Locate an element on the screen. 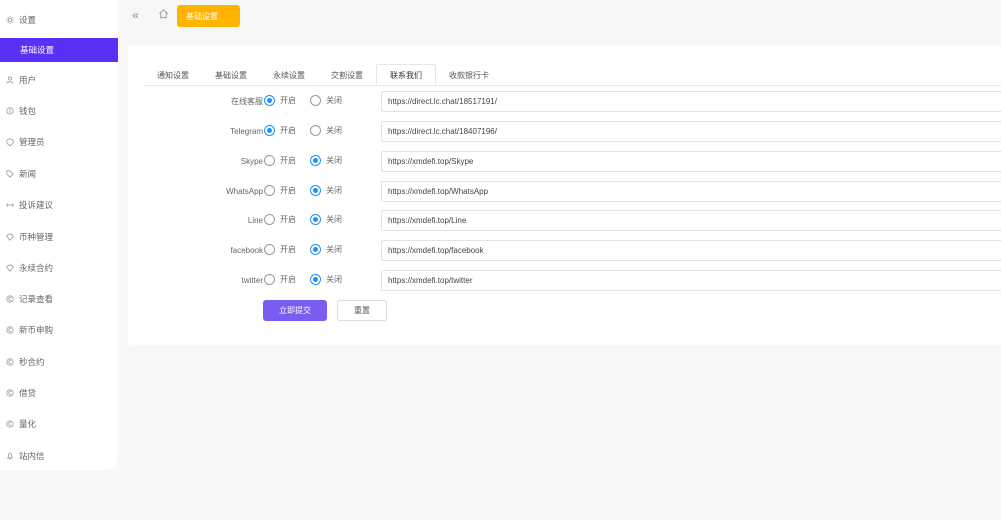 The width and height of the screenshot is (1001, 520). sidebar-item-10: 借贷 is located at coordinates (59, 393).